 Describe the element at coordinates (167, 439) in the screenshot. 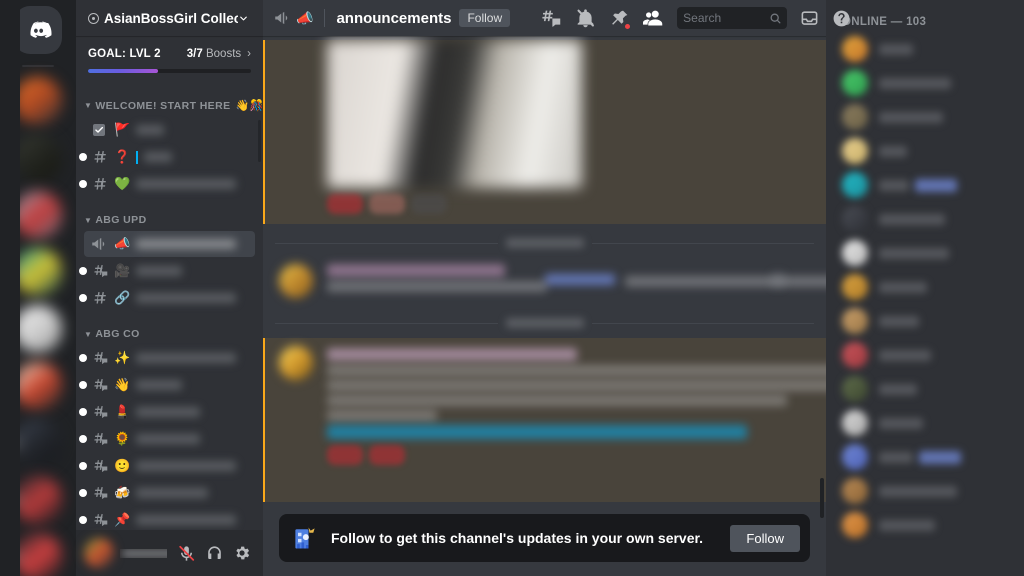

I see `sidebar-item-channel: 🌻` at that location.